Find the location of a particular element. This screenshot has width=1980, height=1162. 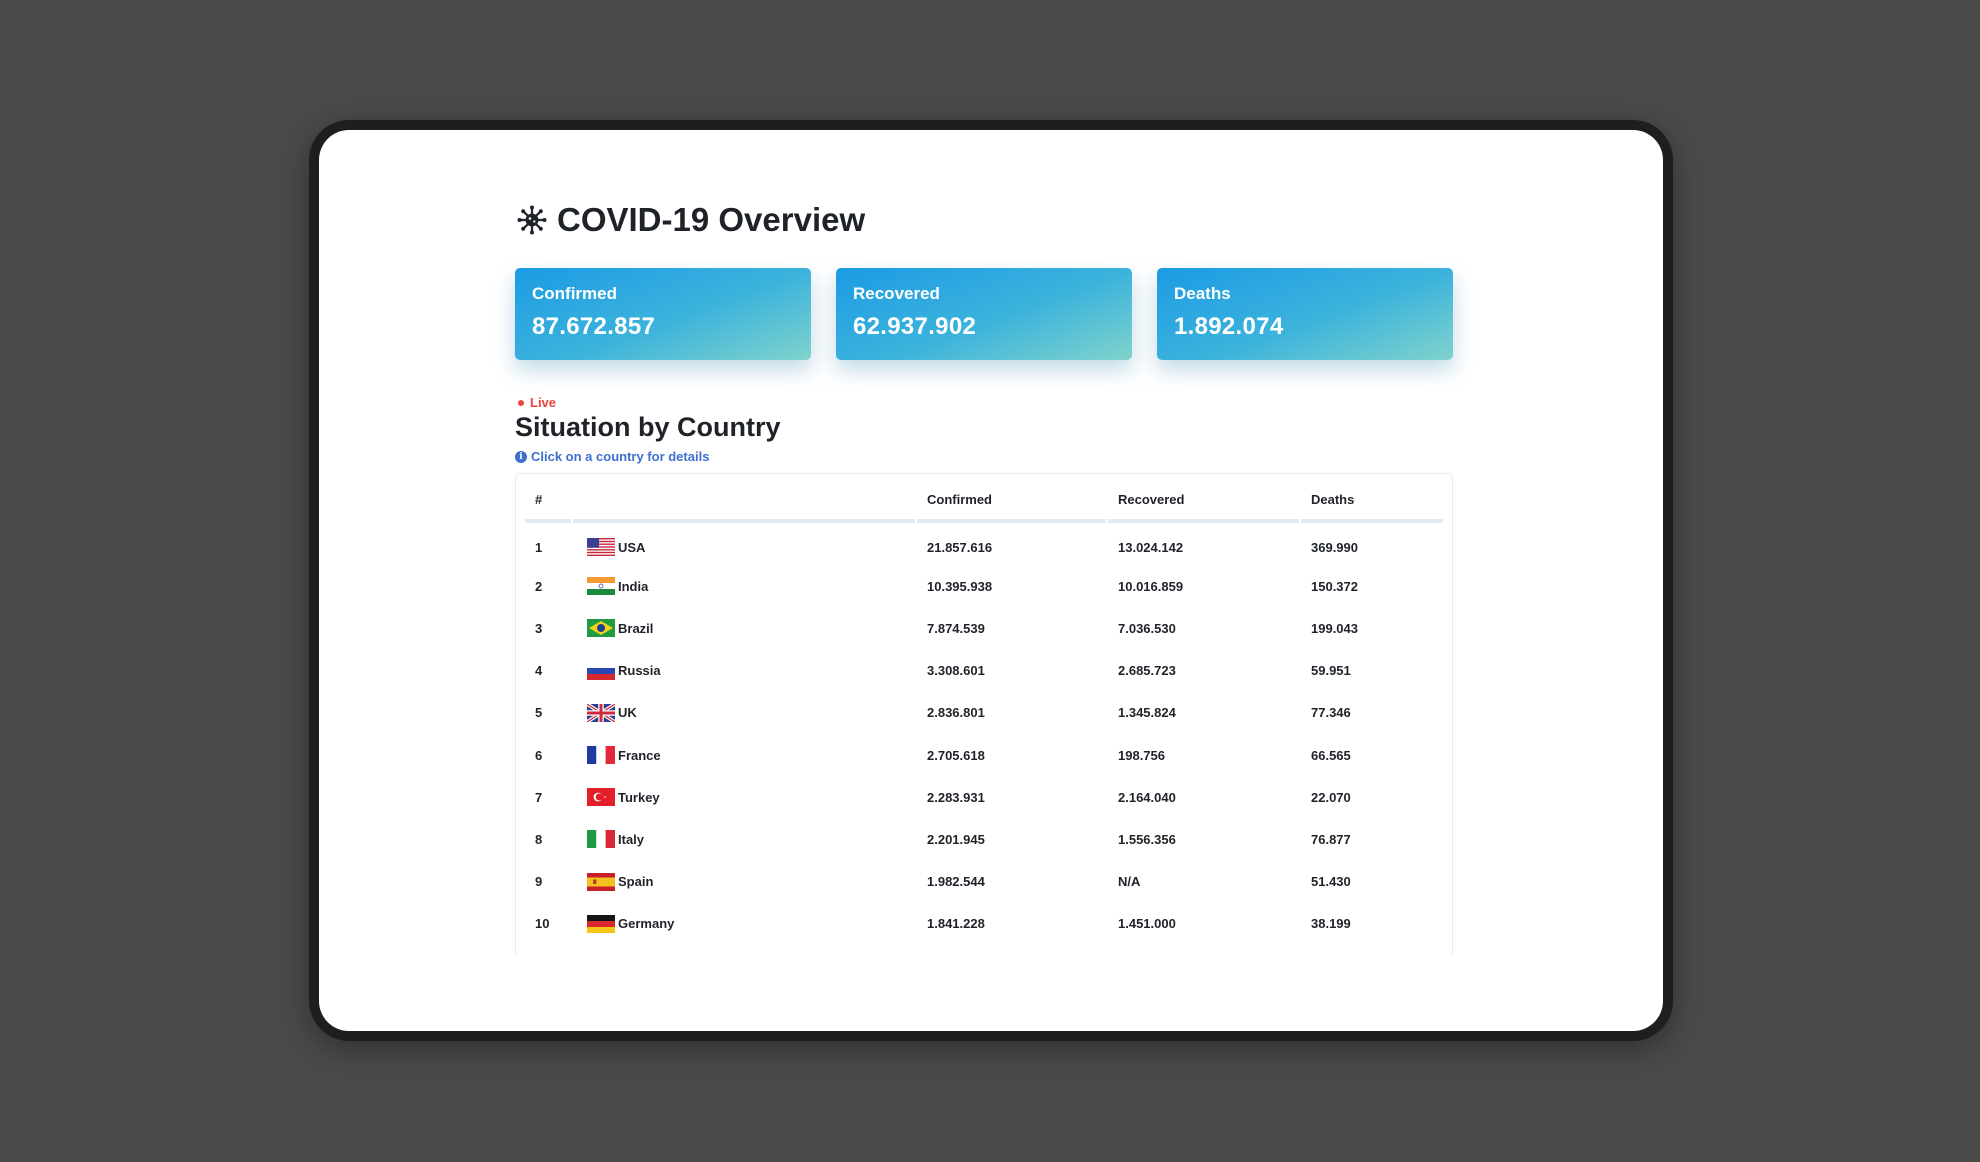

row-country: India is located at coordinates (744, 586).